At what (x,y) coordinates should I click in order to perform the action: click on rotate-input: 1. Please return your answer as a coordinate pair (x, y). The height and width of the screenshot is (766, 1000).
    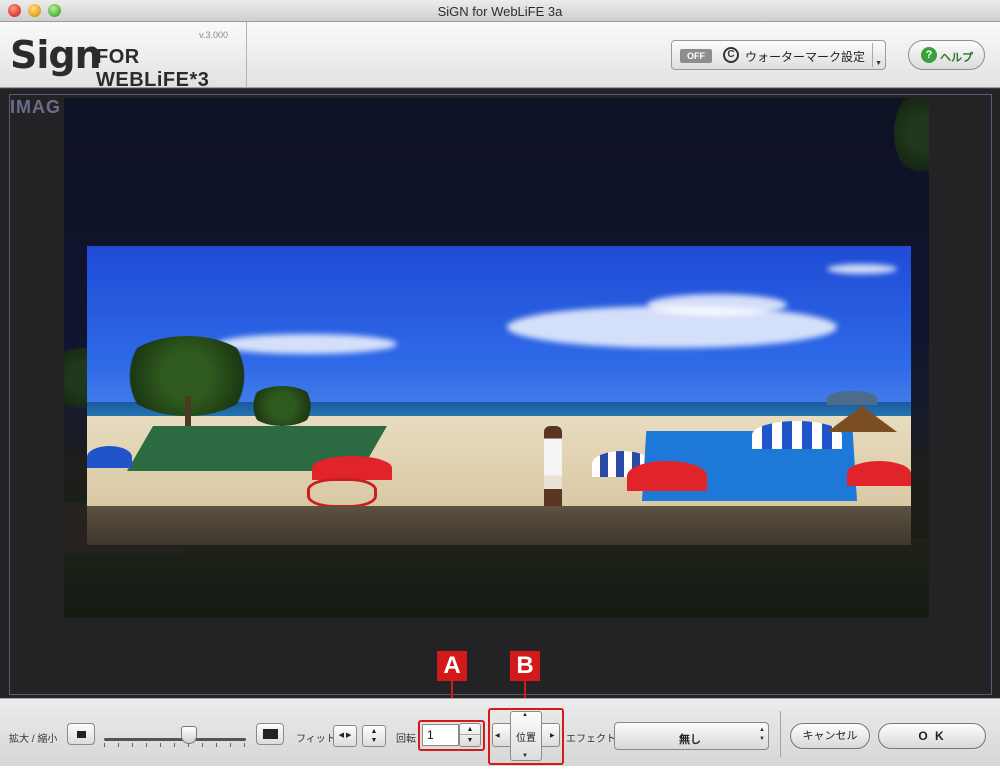
    Looking at the image, I should click on (440, 735).